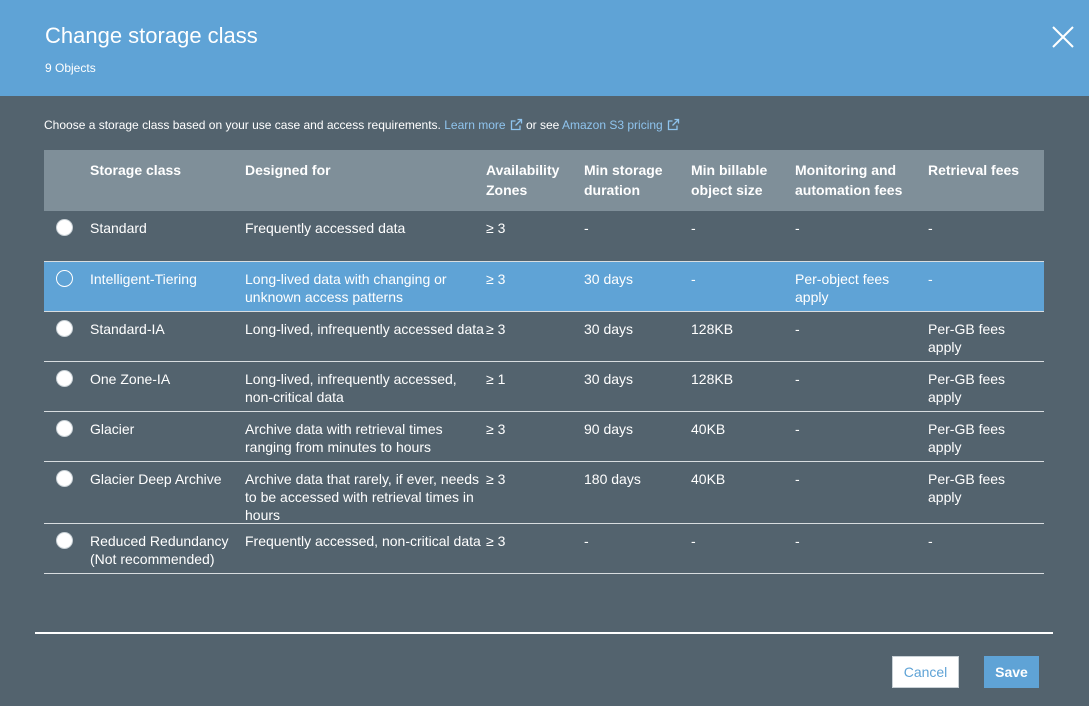 Image resolution: width=1089 pixels, height=706 pixels. I want to click on col-monitoring-fees: Monitoring and automation fees, so click(849, 180).